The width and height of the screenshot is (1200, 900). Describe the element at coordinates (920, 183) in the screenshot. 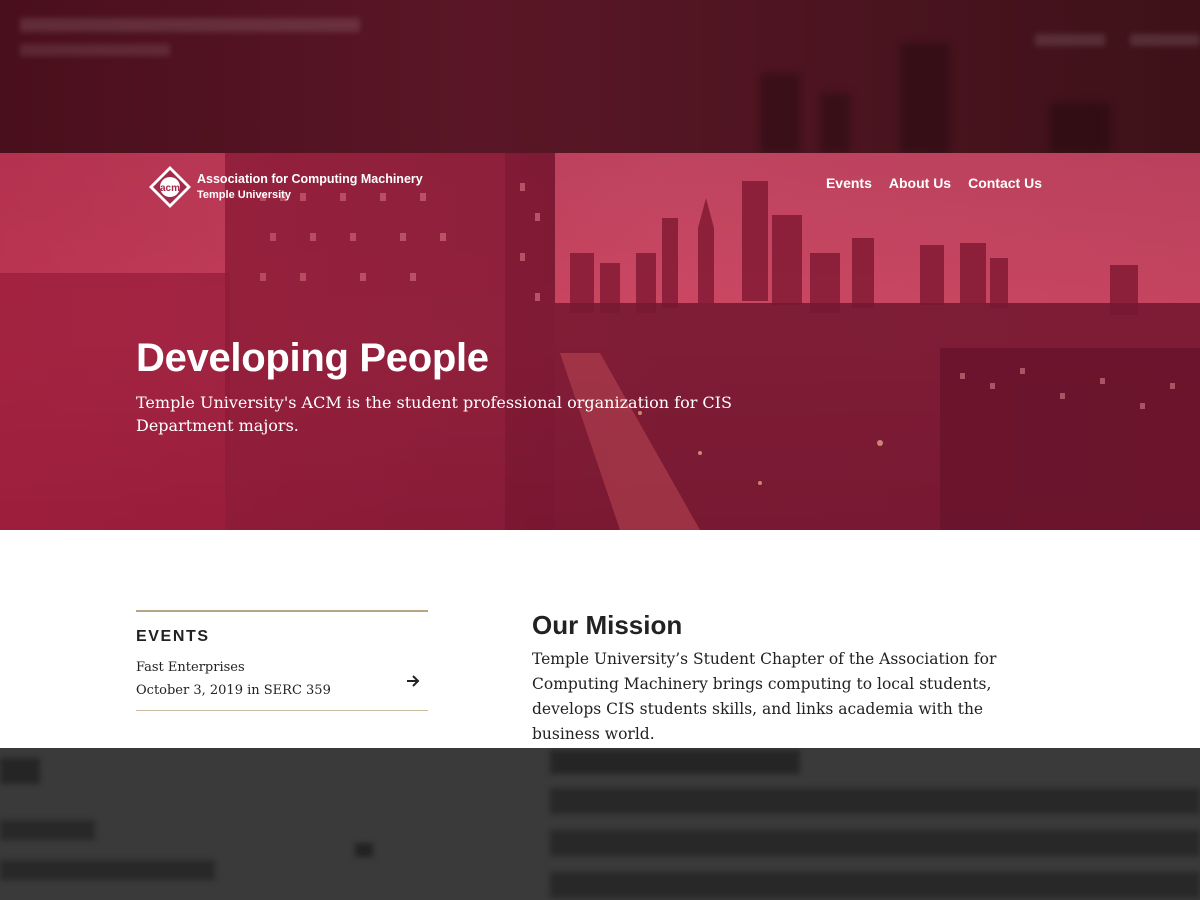

I see `nav-about-us: About Us` at that location.